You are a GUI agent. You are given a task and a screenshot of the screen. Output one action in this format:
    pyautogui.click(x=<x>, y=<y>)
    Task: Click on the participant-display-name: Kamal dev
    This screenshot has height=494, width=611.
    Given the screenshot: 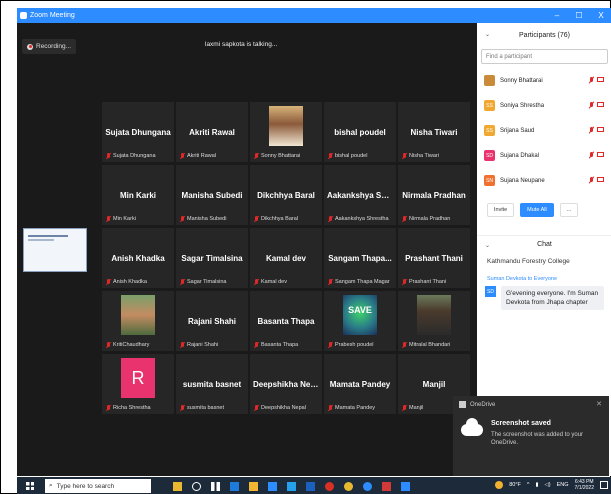 What is the action you would take?
    pyautogui.click(x=286, y=258)
    